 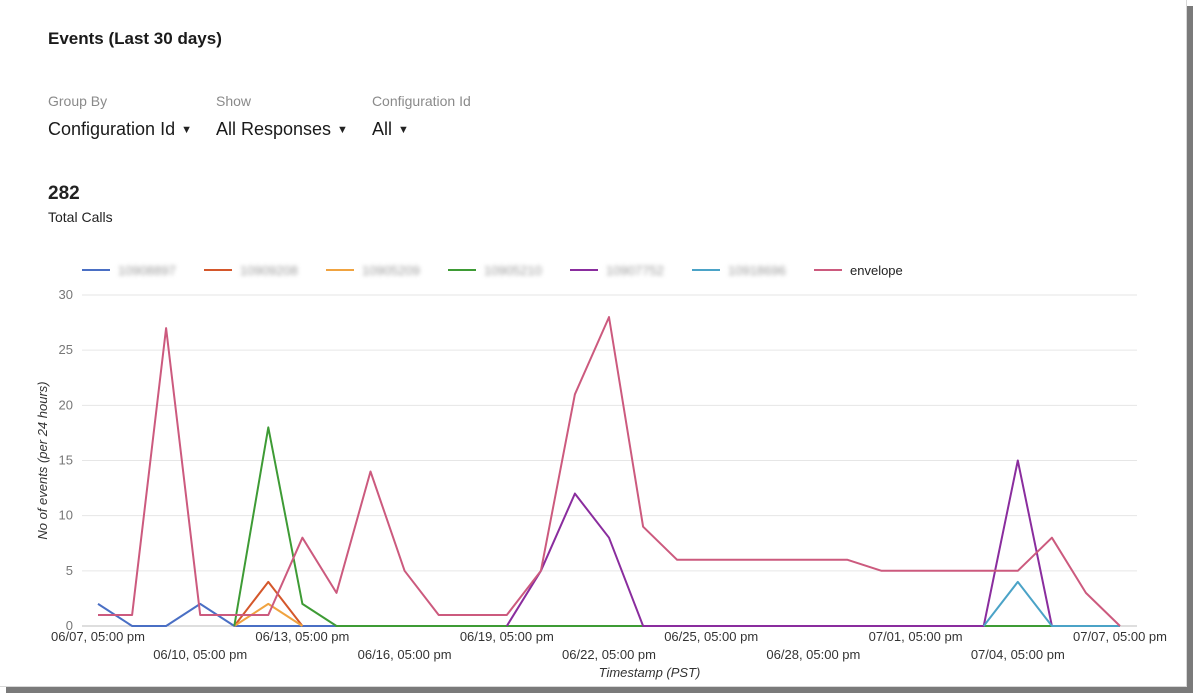 I want to click on x-tick-label: 06/28, 05:00 pm, so click(x=813, y=654).